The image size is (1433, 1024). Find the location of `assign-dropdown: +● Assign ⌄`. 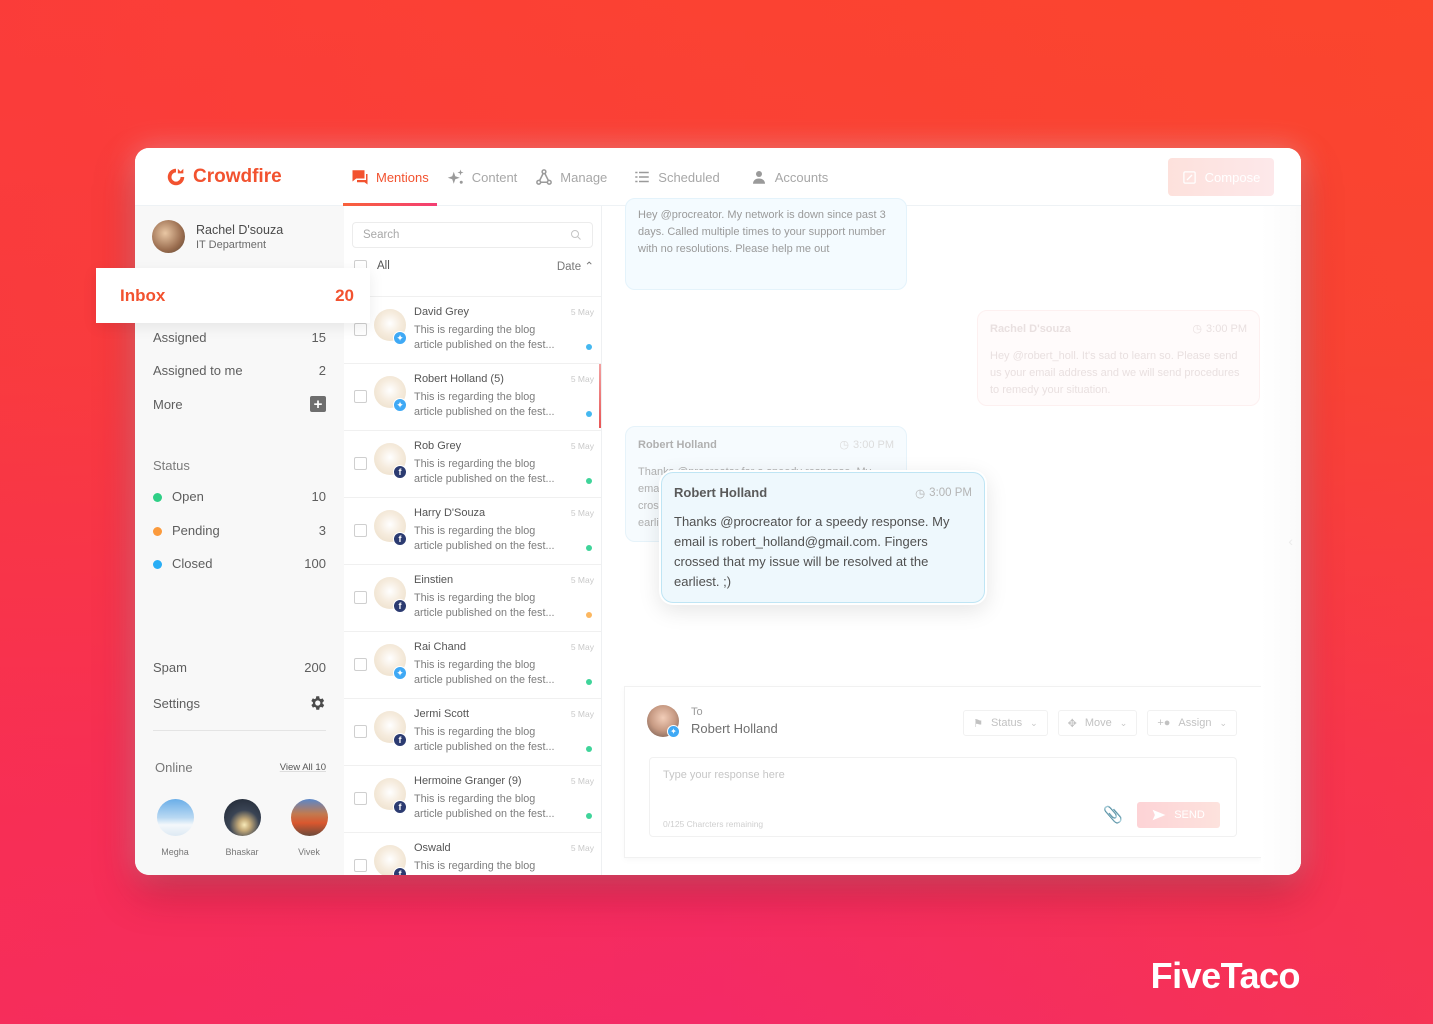

assign-dropdown: +● Assign ⌄ is located at coordinates (1192, 723).